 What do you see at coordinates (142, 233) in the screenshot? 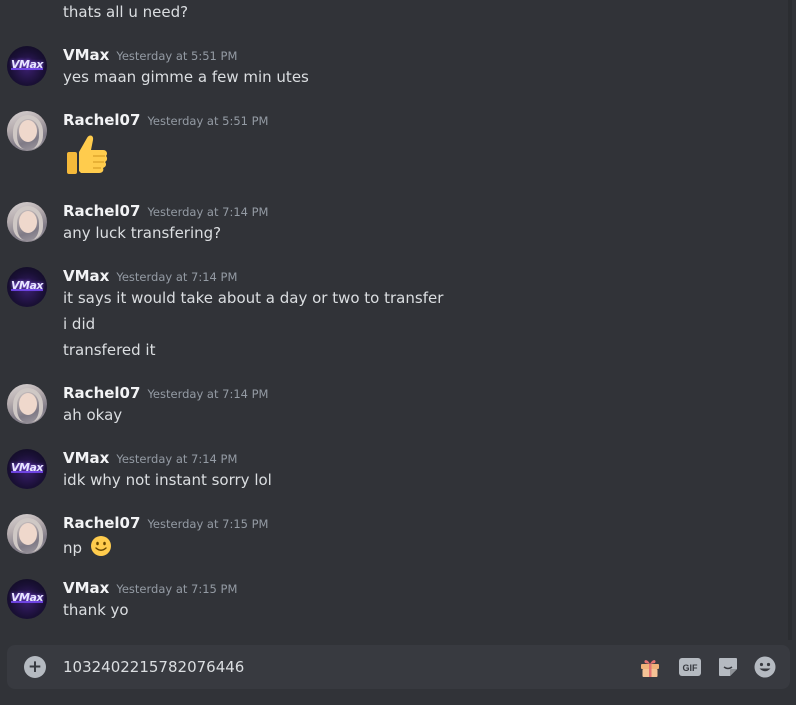
I see `message-text: any luck transfering?` at bounding box center [142, 233].